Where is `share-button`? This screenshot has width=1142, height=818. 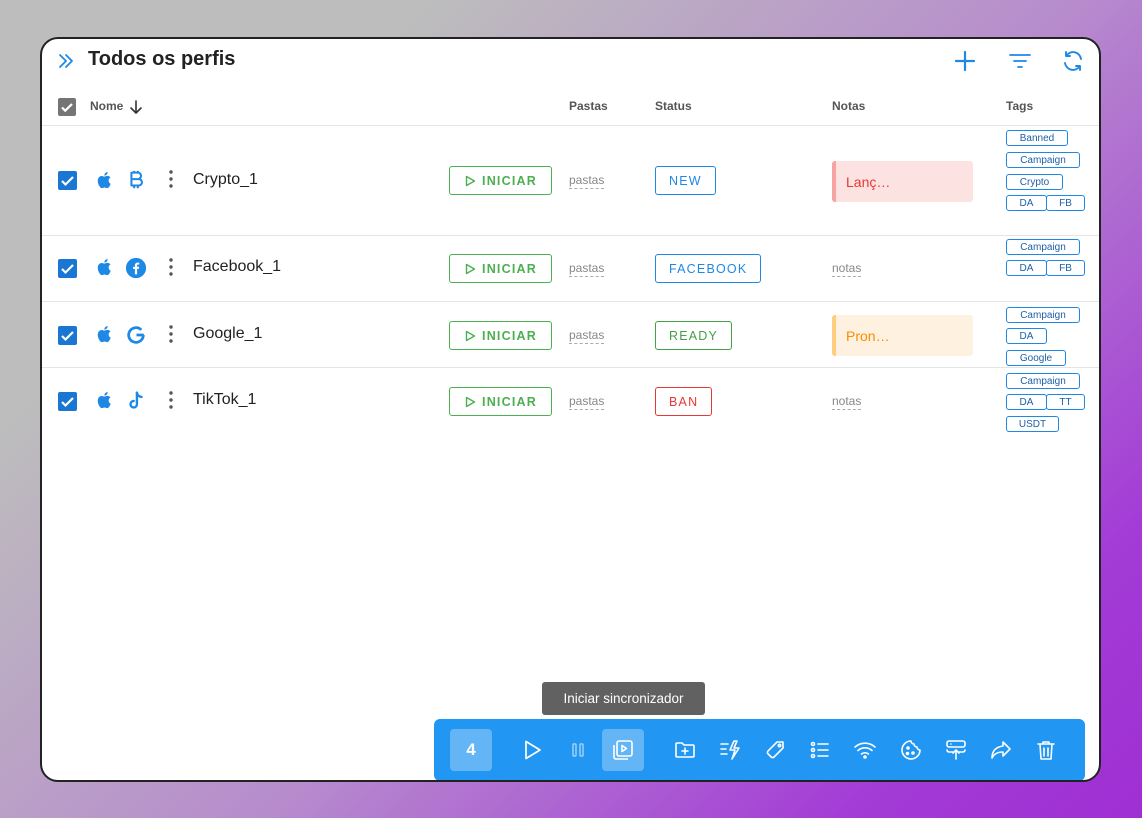
share-button is located at coordinates (1001, 750).